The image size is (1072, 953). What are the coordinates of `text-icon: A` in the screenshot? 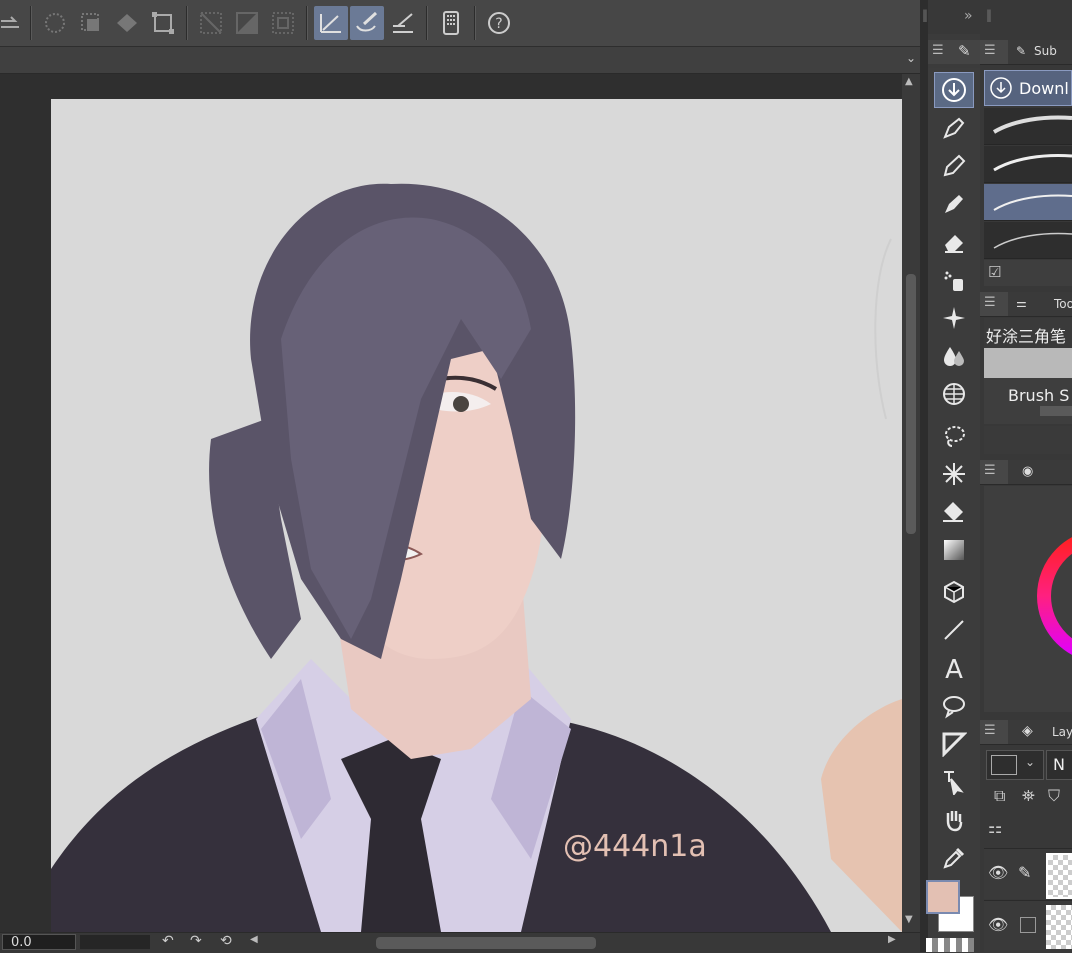 It's located at (954, 668).